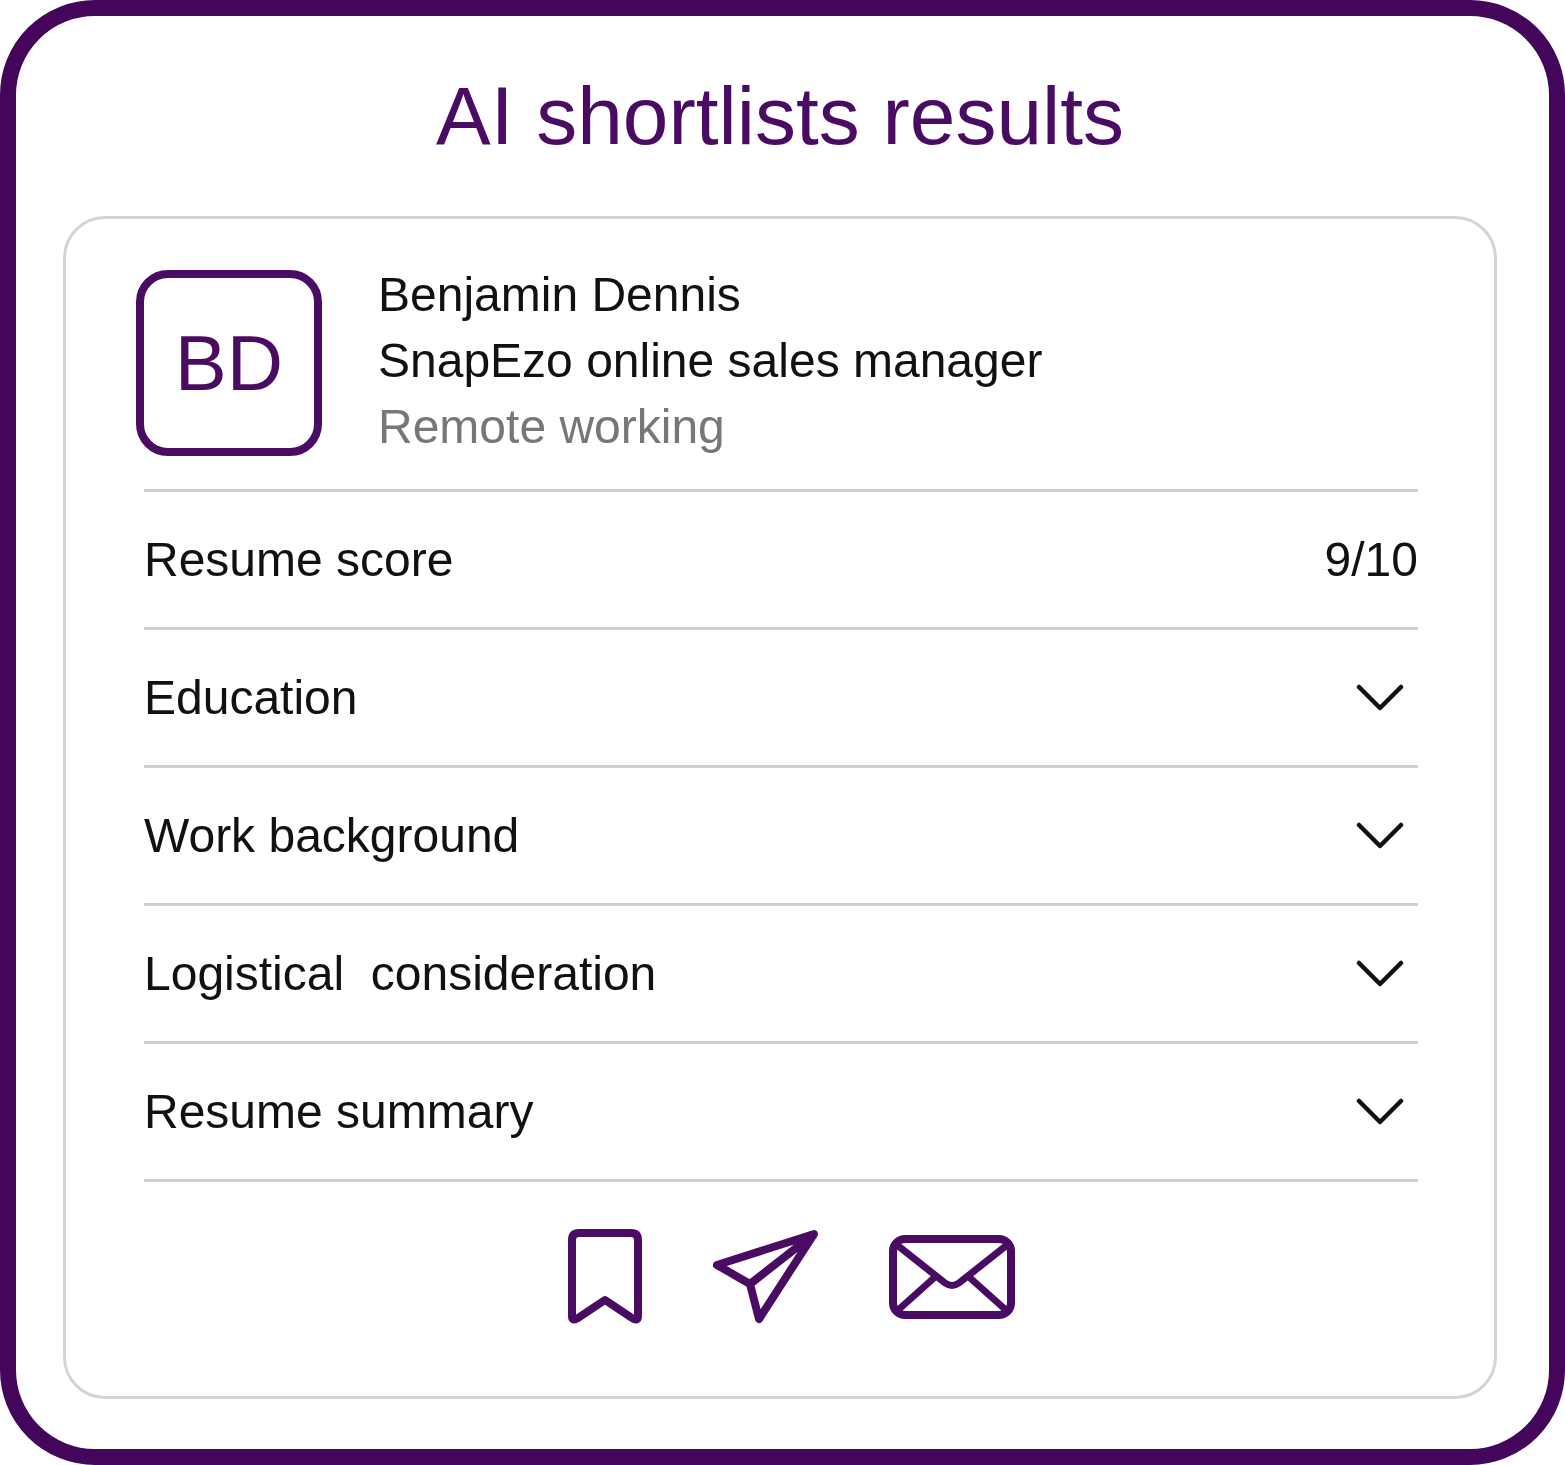 The height and width of the screenshot is (1465, 1565). Describe the element at coordinates (1371, 559) in the screenshot. I see `score-value: 9/10` at that location.